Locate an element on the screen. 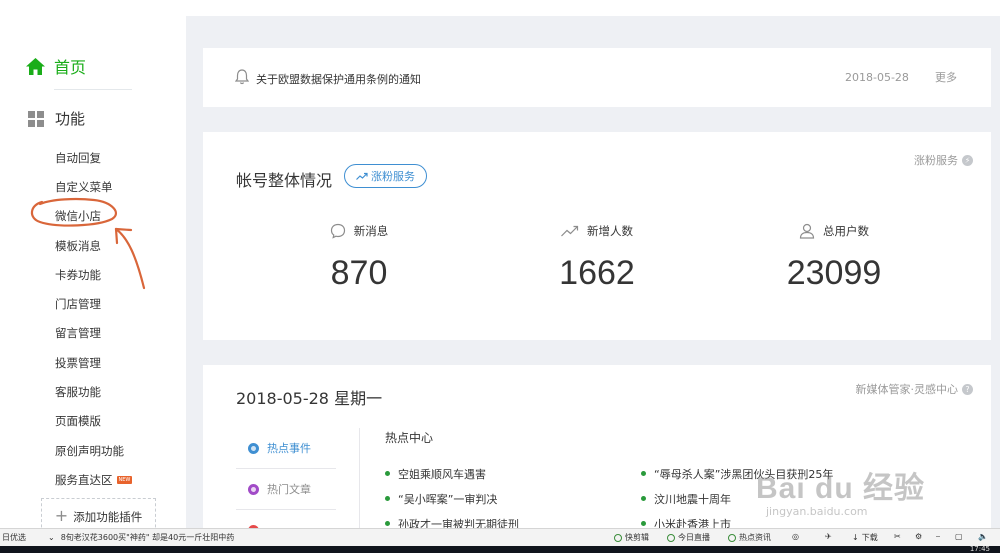 This screenshot has height=553, width=1000. notice-date: 2018-05-28 is located at coordinates (877, 77).